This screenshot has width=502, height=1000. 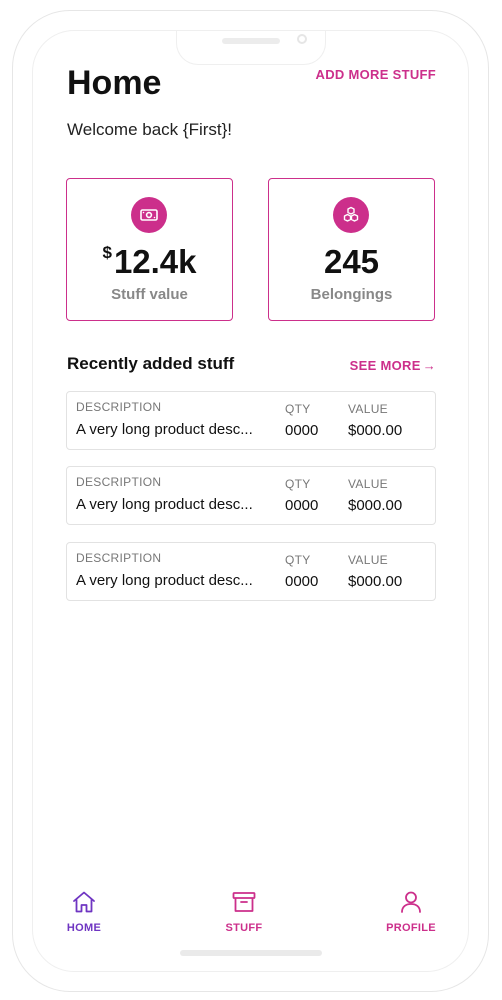 What do you see at coordinates (429, 365) in the screenshot?
I see `arrow-right-icon: →` at bounding box center [429, 365].